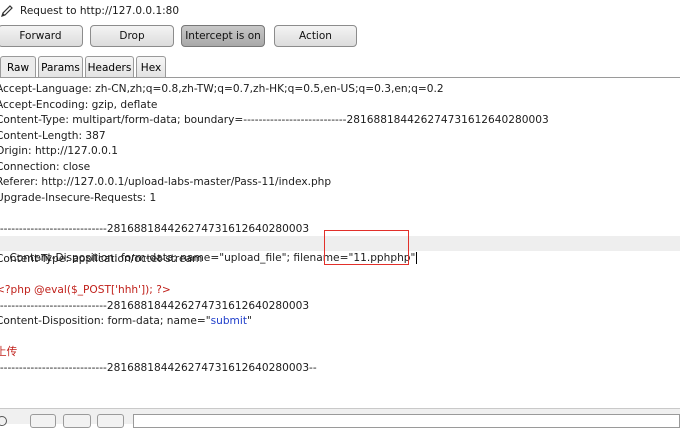 The width and height of the screenshot is (680, 428). Describe the element at coordinates (53, 135) in the screenshot. I see `request-line: Content-Length: 387` at that location.